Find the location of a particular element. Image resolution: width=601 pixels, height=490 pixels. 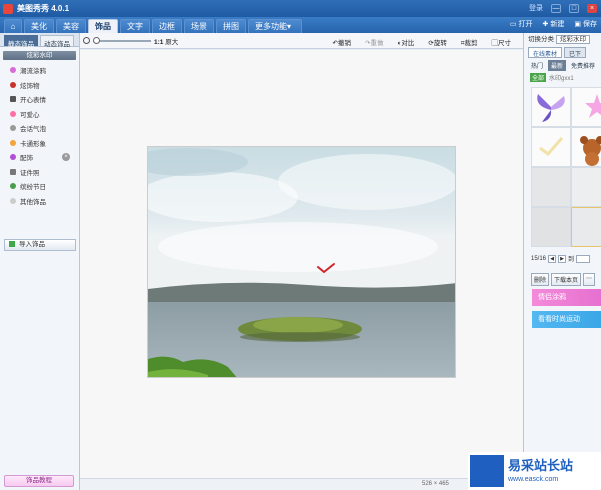

image-size: 526 × 465 is located at coordinates (435, 484).